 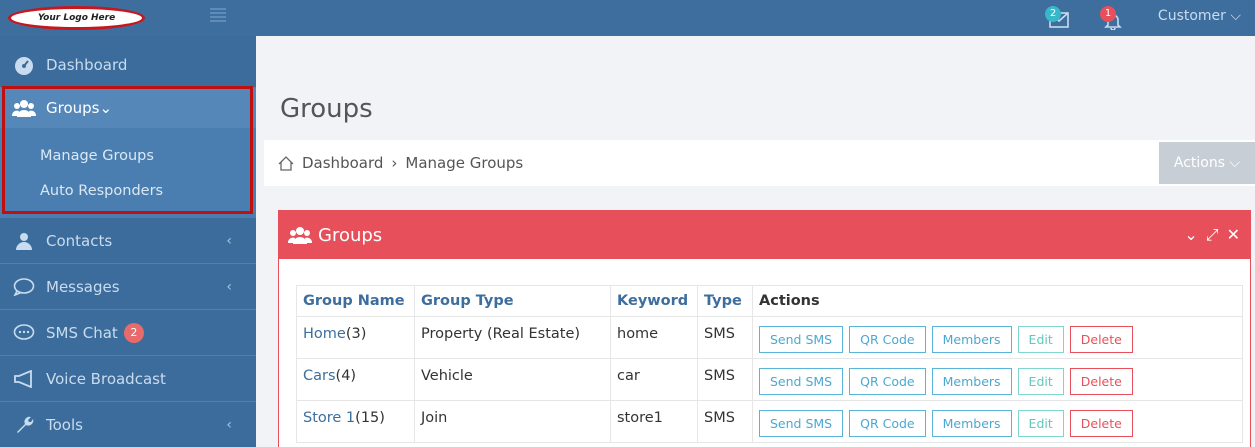 What do you see at coordinates (24, 65) in the screenshot?
I see `dashboard-icon` at bounding box center [24, 65].